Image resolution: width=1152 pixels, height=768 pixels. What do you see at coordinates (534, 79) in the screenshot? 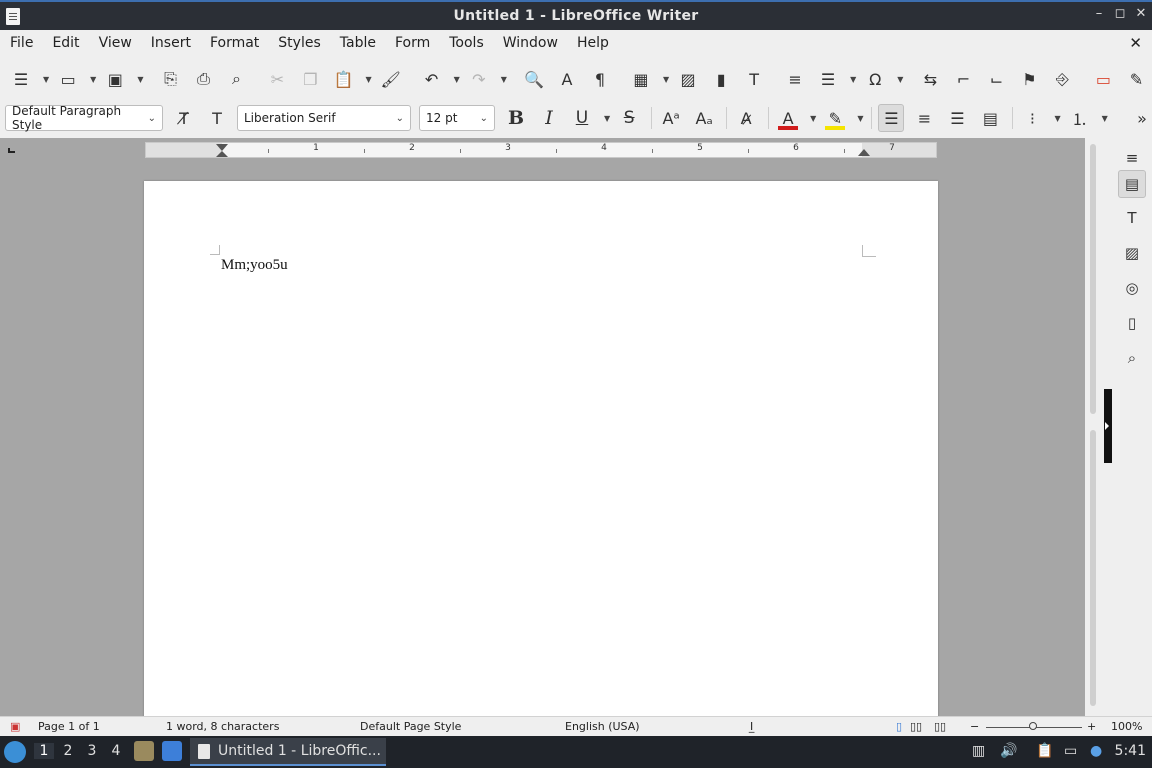
I see `find-replace-icon: 🔍` at bounding box center [534, 79].